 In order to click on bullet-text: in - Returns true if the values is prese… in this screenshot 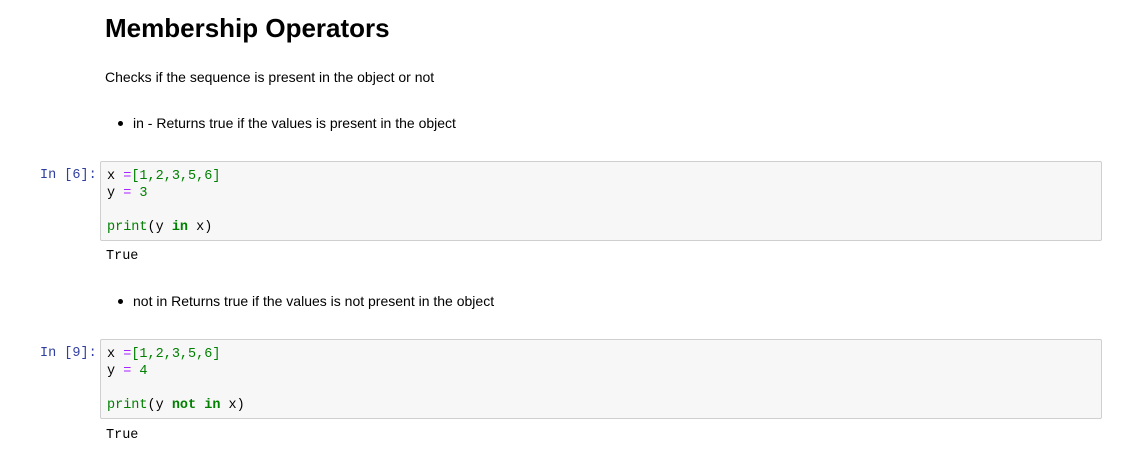, I will do `click(294, 123)`.